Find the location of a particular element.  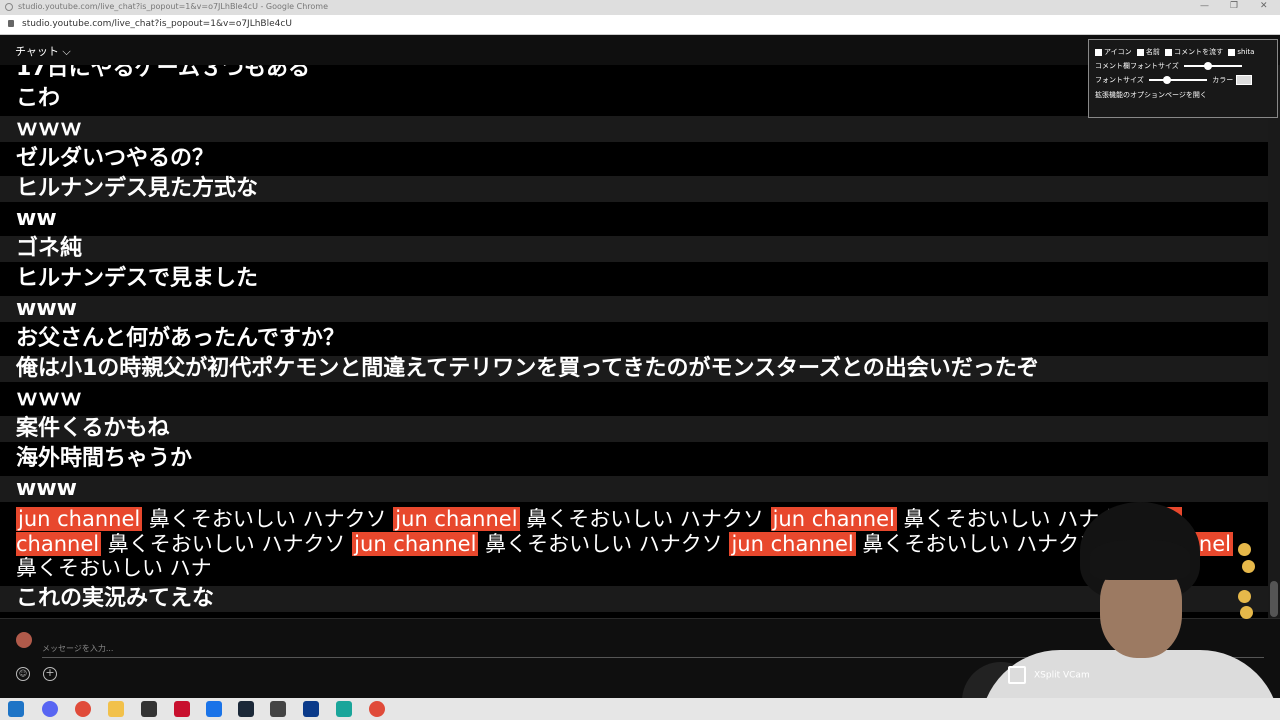

chevron-down-icon: ⌵ is located at coordinates (64, 51).